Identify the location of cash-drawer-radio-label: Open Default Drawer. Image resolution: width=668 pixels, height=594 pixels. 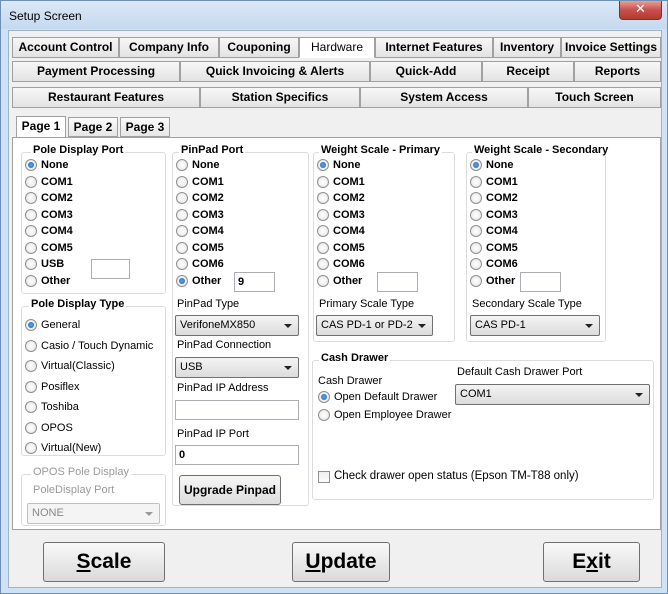
(386, 397).